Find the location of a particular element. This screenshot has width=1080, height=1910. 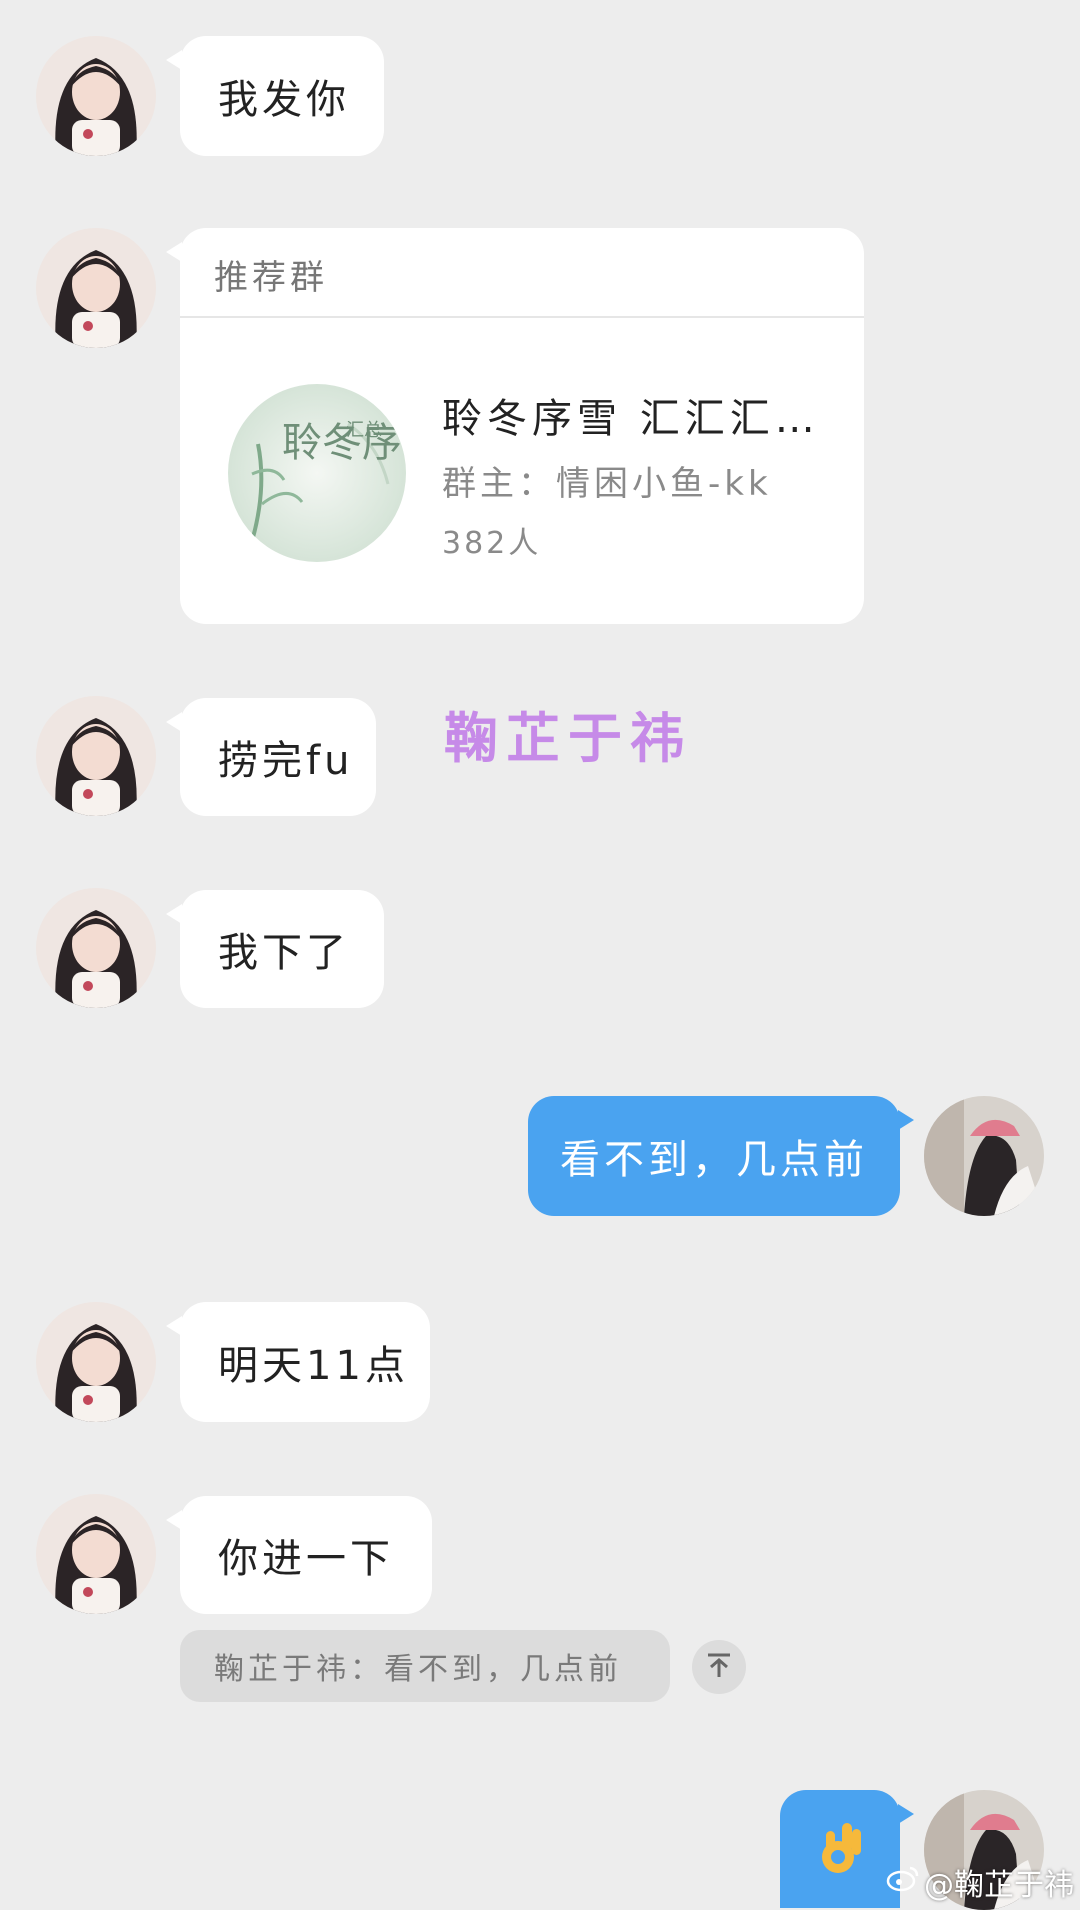

message-bubble: 明天11点 is located at coordinates (298, 1362).